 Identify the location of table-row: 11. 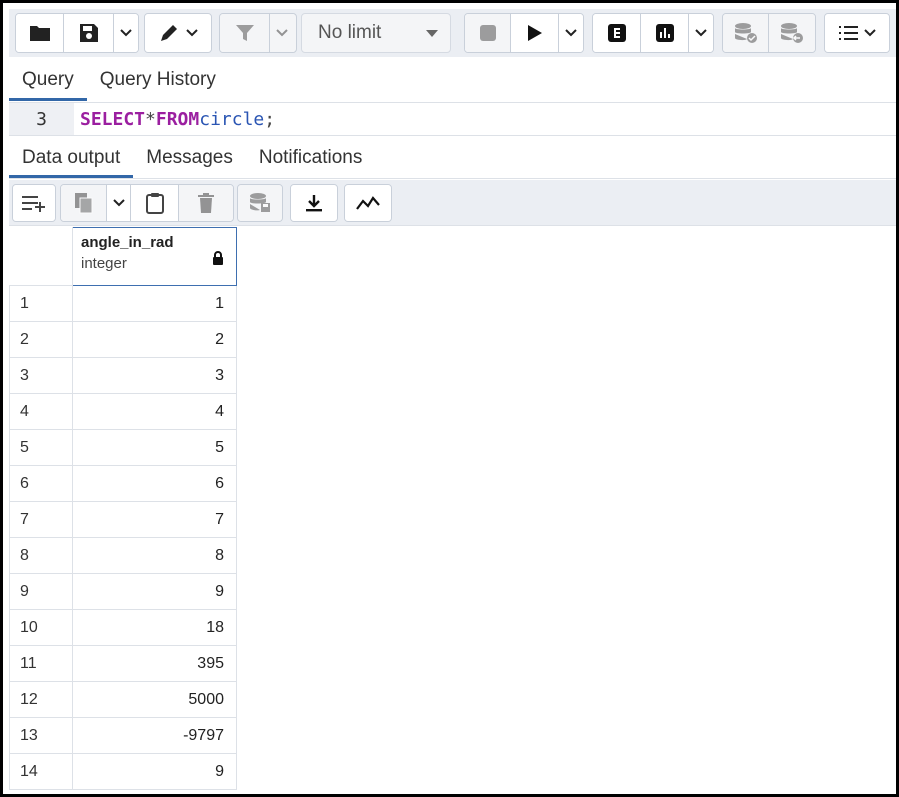
(123, 303).